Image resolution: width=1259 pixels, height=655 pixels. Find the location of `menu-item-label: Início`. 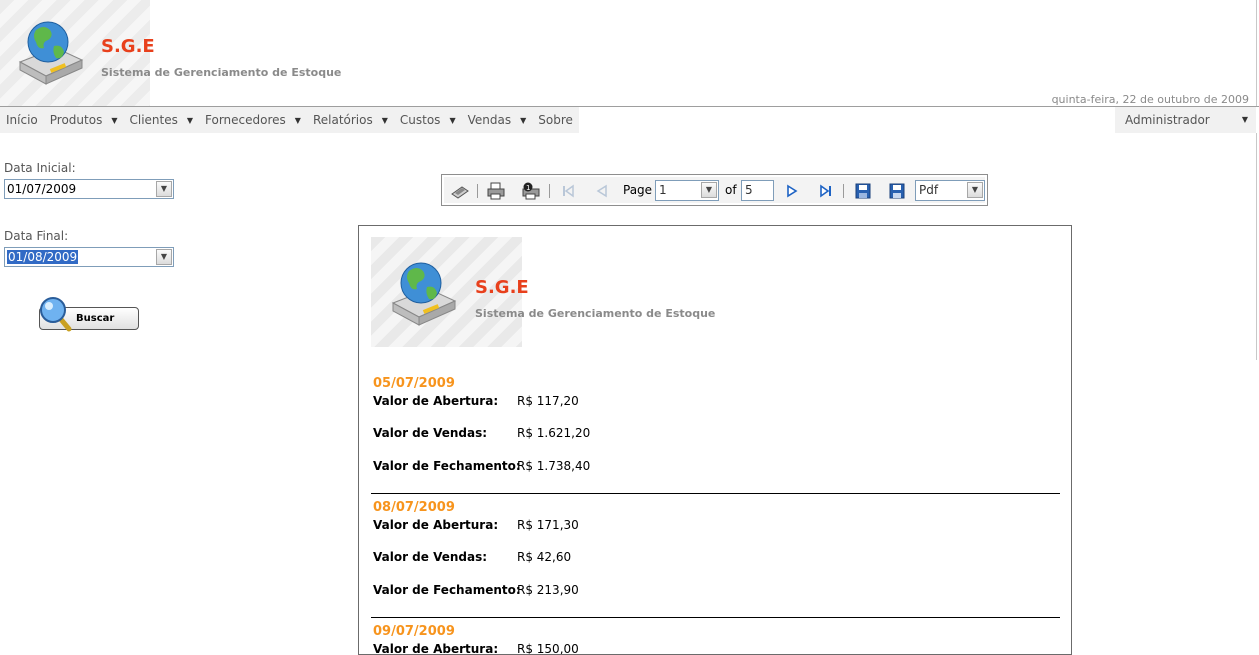

menu-item-label: Início is located at coordinates (22, 120).